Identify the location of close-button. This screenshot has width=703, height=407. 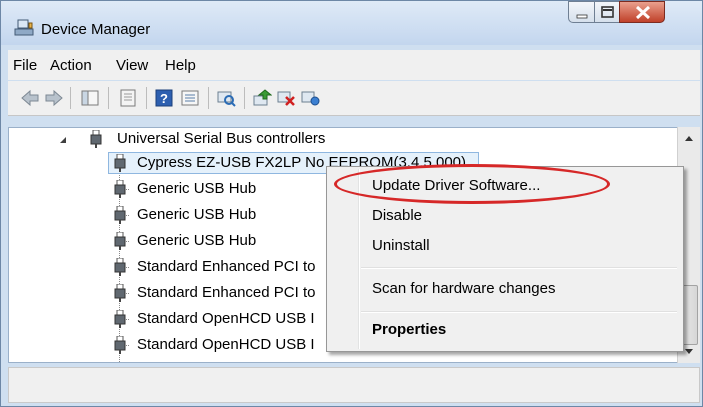
(642, 12).